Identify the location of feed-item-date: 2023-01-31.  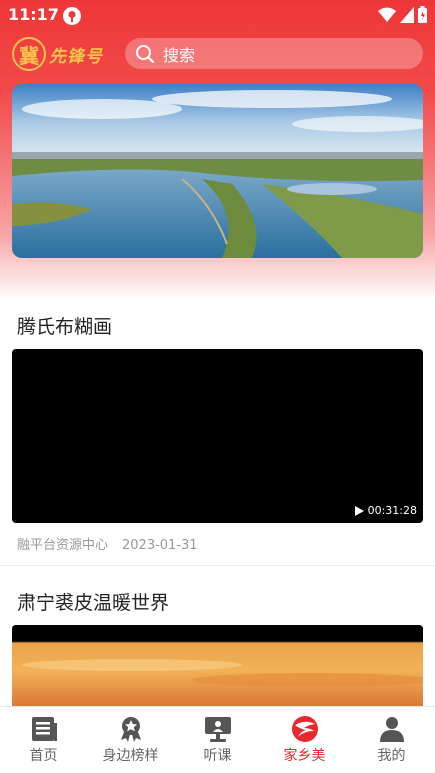
(160, 545).